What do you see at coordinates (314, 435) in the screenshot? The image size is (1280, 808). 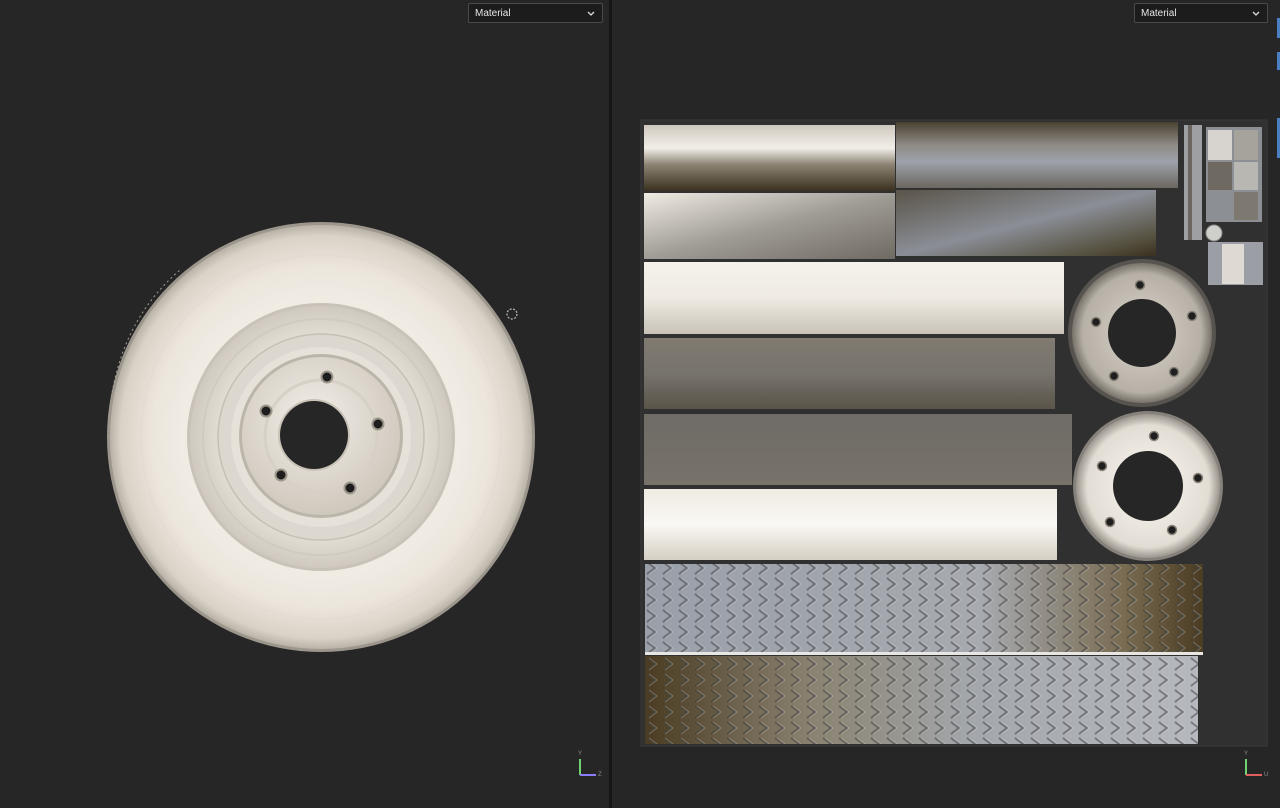 I see `center-bore` at bounding box center [314, 435].